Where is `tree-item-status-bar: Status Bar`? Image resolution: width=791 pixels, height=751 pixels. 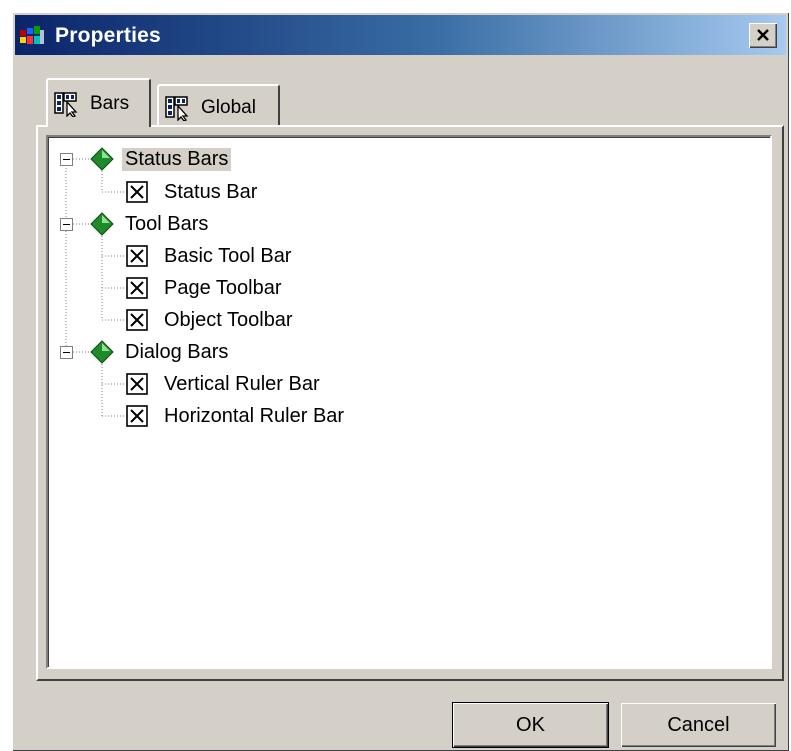
tree-item-status-bar: Status Bar is located at coordinates (210, 192).